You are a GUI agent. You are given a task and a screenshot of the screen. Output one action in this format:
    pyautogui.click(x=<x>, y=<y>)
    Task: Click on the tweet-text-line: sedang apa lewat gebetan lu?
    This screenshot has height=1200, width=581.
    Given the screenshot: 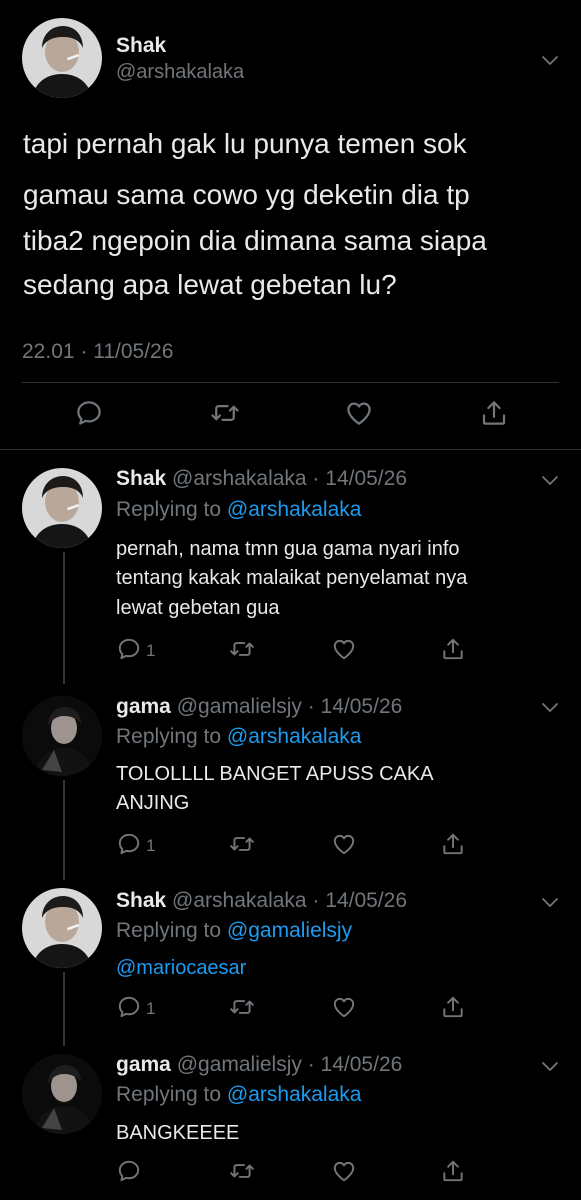 What is the action you would take?
    pyautogui.click(x=210, y=284)
    